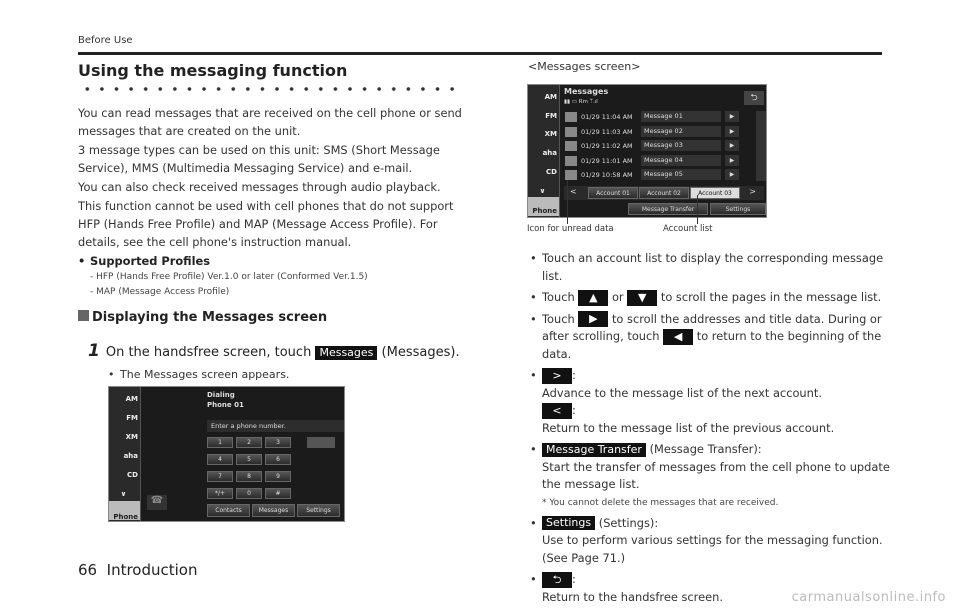  What do you see at coordinates (551, 115) in the screenshot?
I see `source-fm: FM` at bounding box center [551, 115].